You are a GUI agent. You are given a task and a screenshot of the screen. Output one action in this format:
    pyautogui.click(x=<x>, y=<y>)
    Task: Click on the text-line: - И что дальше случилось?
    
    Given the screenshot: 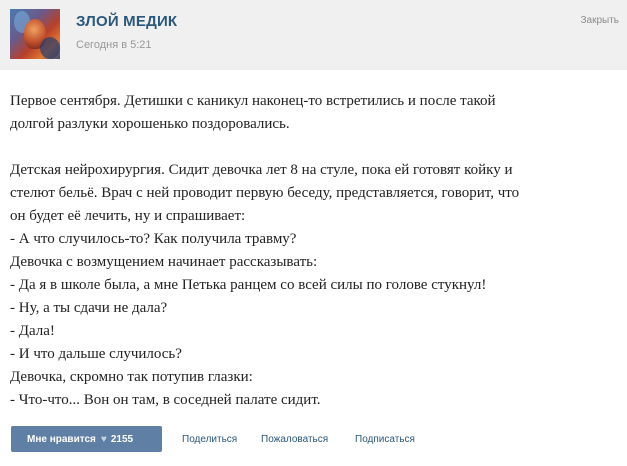 What is the action you would take?
    pyautogui.click(x=96, y=354)
    